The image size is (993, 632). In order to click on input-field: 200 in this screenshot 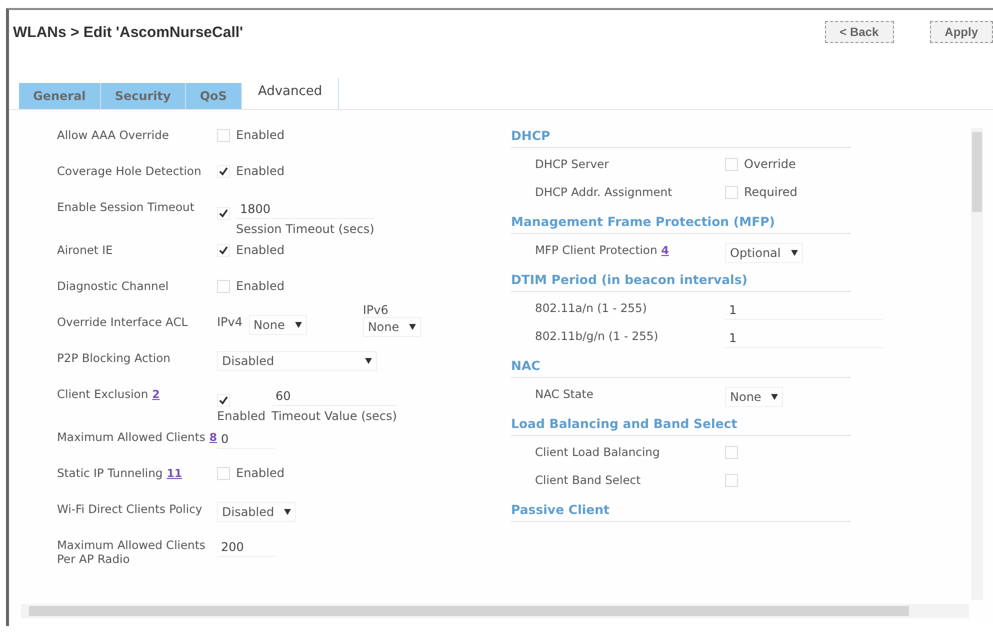, I will do `click(246, 547)`.